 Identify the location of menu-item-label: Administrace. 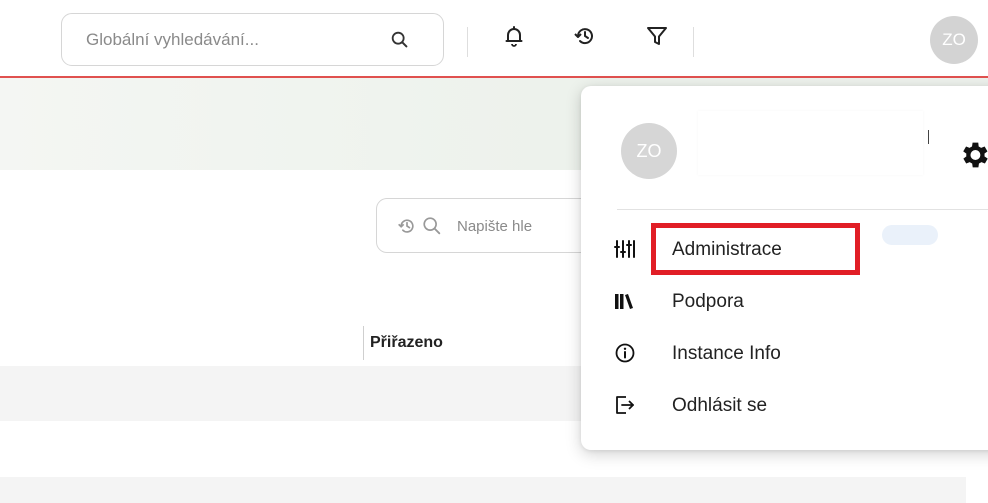
(727, 249).